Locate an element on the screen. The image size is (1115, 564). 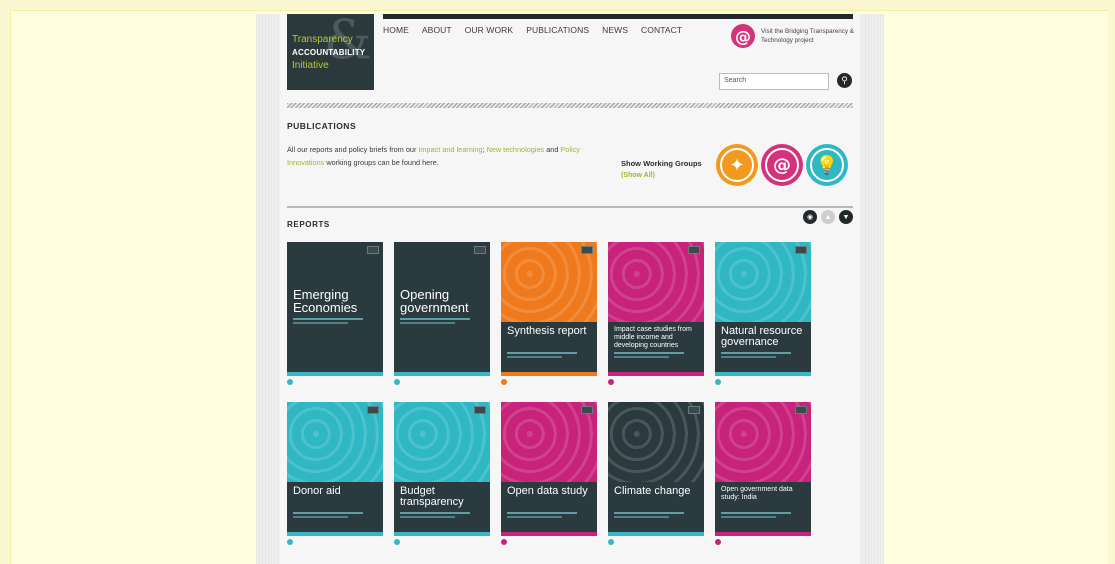
intro-and: and is located at coordinates (552, 149).